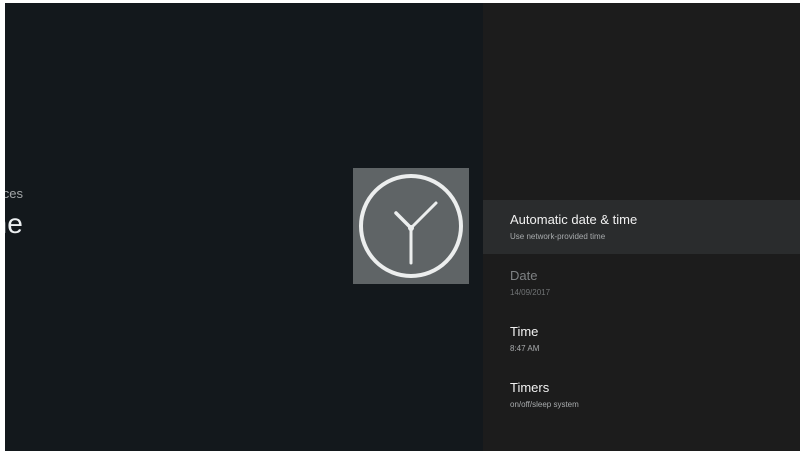 Image resolution: width=800 pixels, height=451 pixels. What do you see at coordinates (641, 339) in the screenshot?
I see `menu-item-time: Time 8:47 AM` at bounding box center [641, 339].